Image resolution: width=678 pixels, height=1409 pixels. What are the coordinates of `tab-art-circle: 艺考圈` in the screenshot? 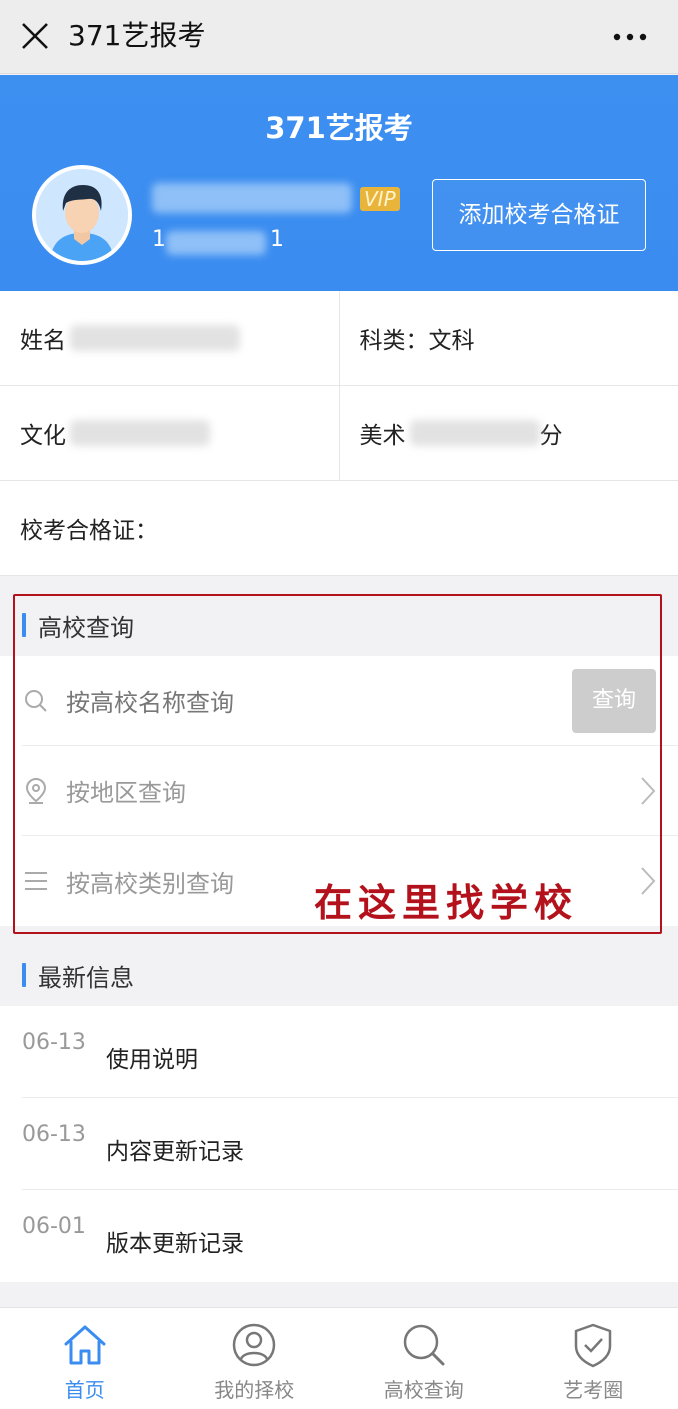 It's located at (593, 1358).